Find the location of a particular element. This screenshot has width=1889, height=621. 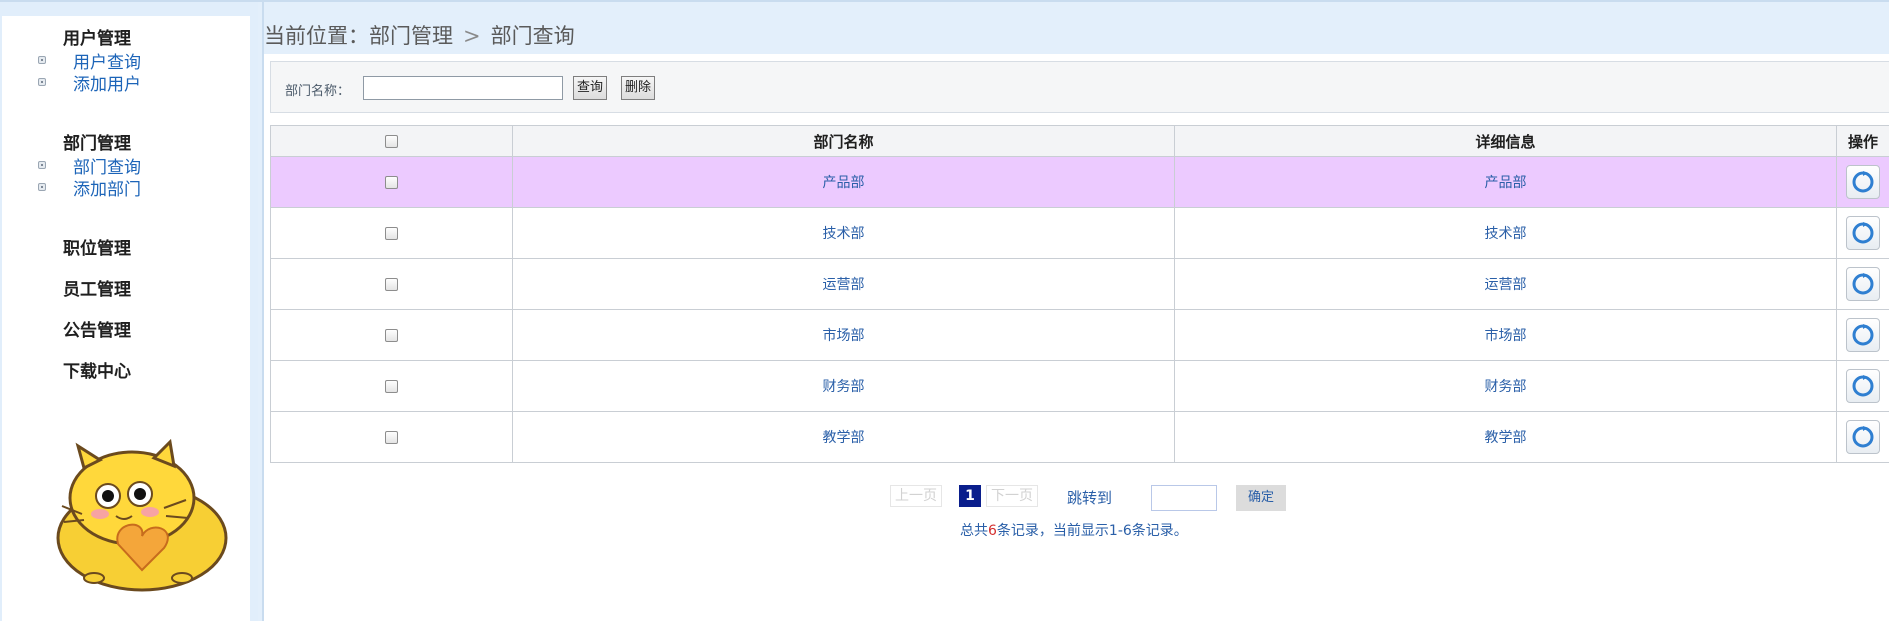

current-page-indicator: 1 is located at coordinates (970, 496).